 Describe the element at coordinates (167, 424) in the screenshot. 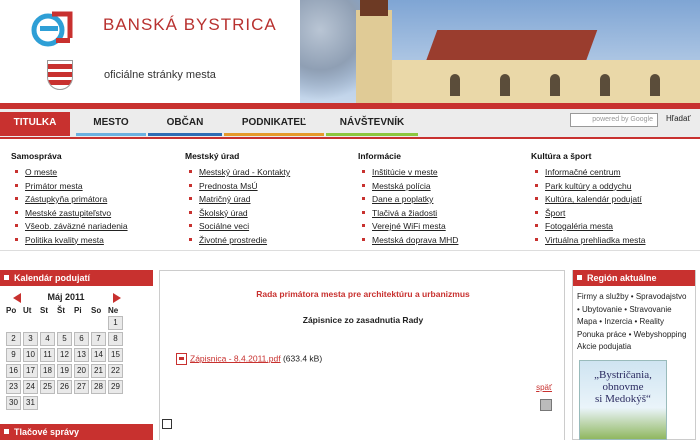

I see `statistics-icon` at that location.